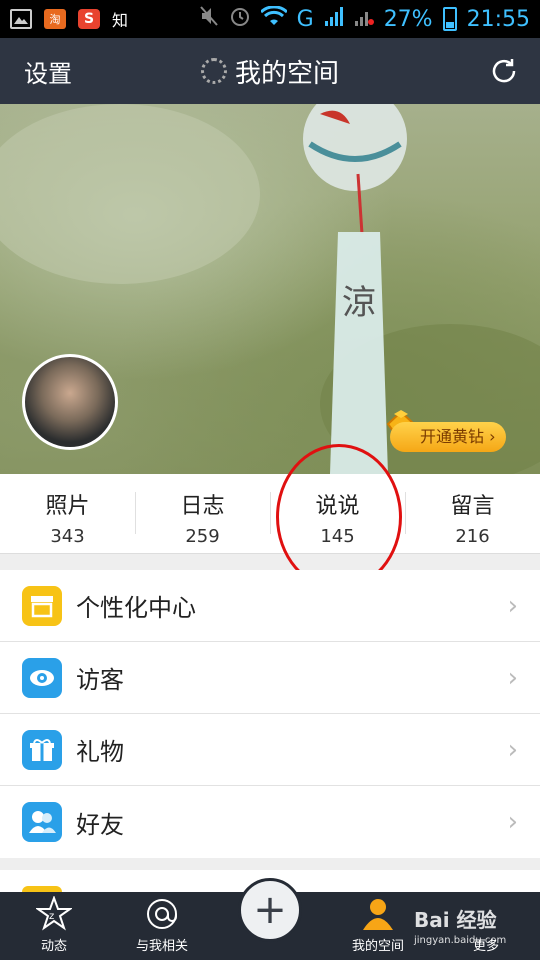 This screenshot has height=960, width=540. I want to click on app-header: 设置 我的空间, so click(270, 71).